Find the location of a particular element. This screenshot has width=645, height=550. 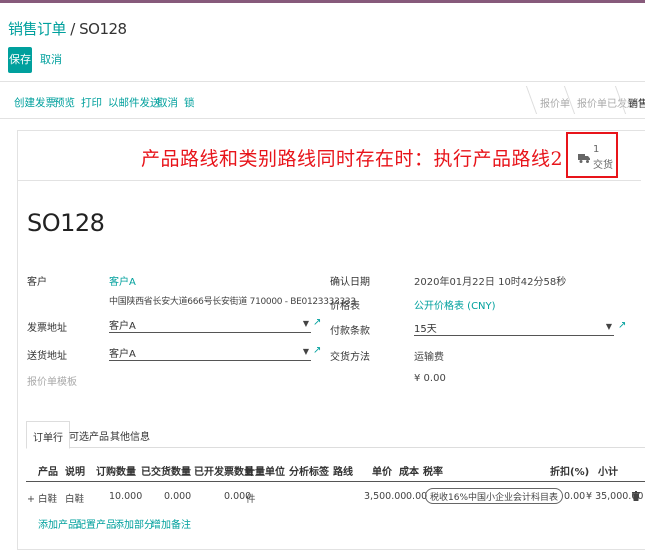

cancel-order-button: 取消 is located at coordinates (167, 102).